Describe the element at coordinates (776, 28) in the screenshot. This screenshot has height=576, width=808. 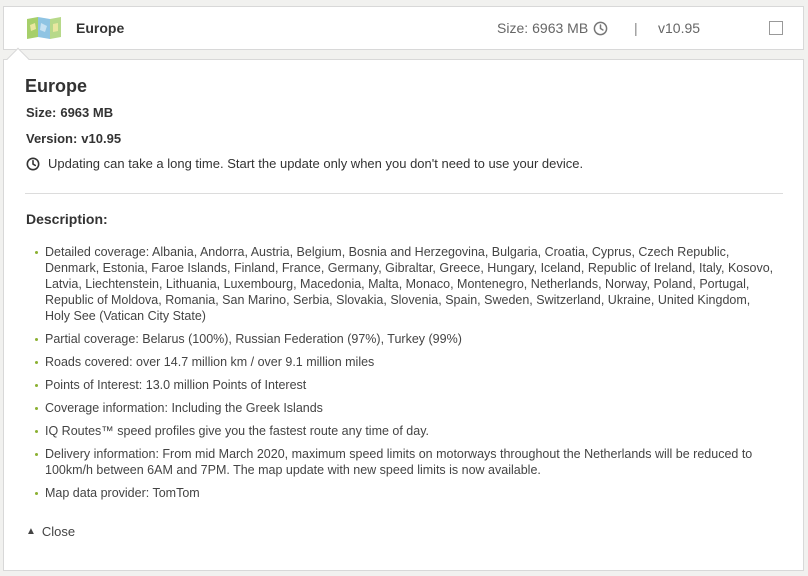
I see `select-checkbox` at that location.